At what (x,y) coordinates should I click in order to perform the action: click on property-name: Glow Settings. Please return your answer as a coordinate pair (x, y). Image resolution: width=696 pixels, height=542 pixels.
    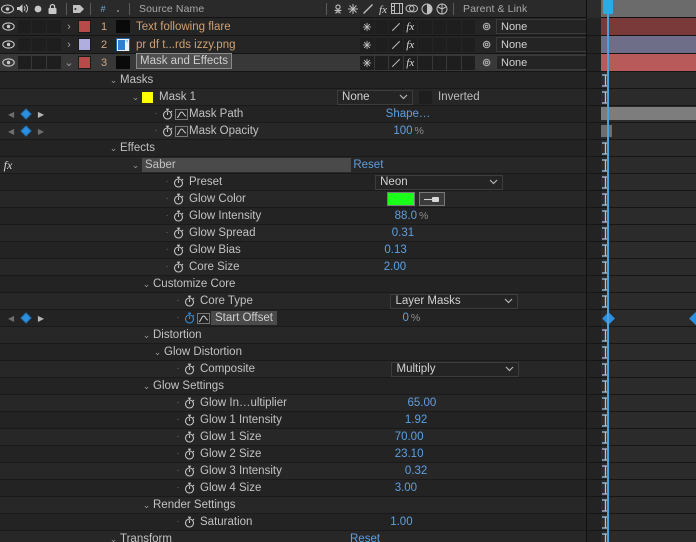
    Looking at the image, I should click on (188, 386).